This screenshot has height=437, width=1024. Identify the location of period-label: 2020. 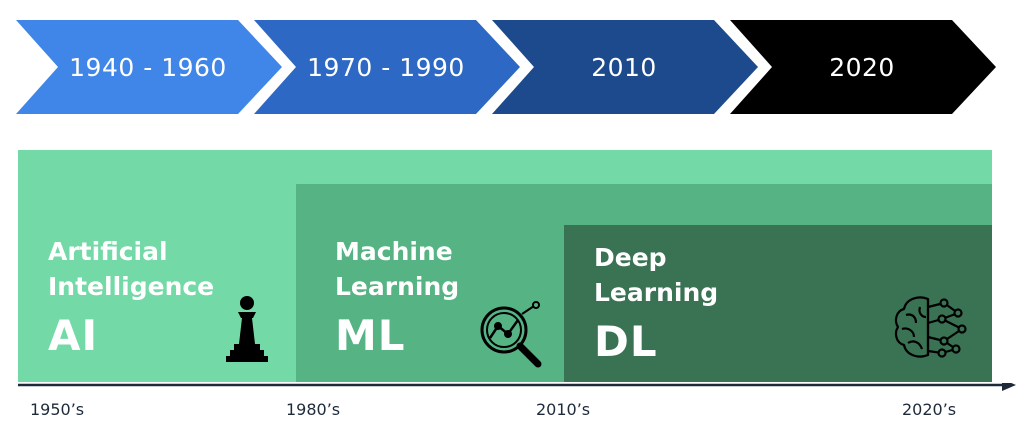
(862, 67).